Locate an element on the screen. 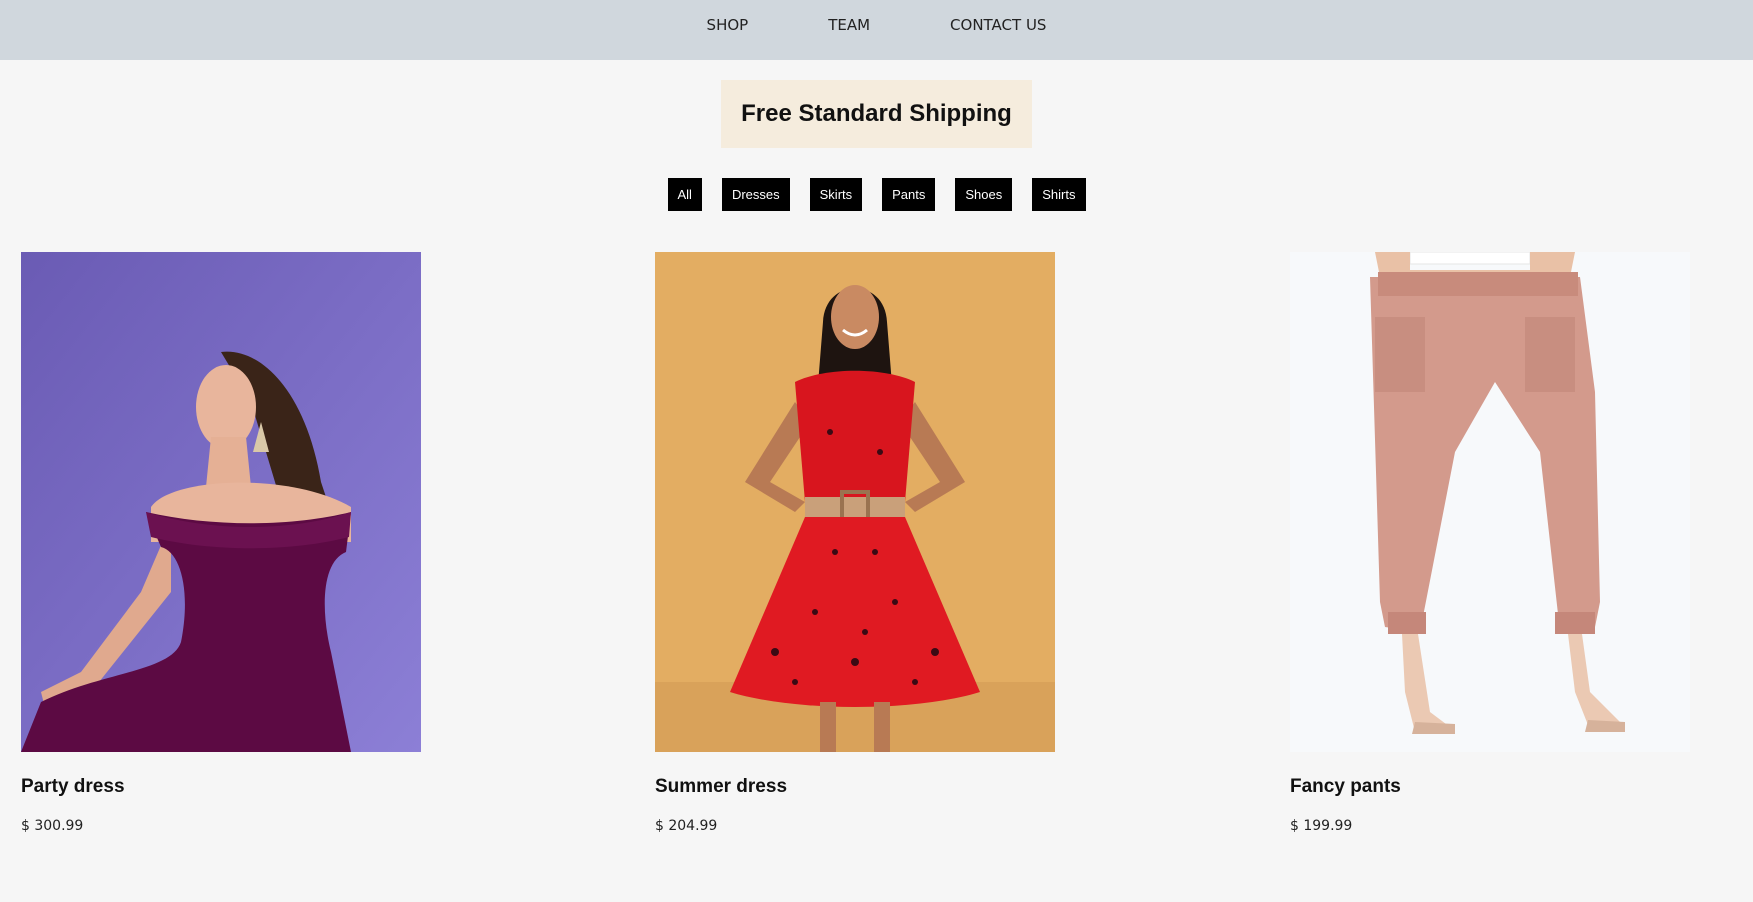 The image size is (1753, 902). filter-shoes-button: Shoes is located at coordinates (984, 194).